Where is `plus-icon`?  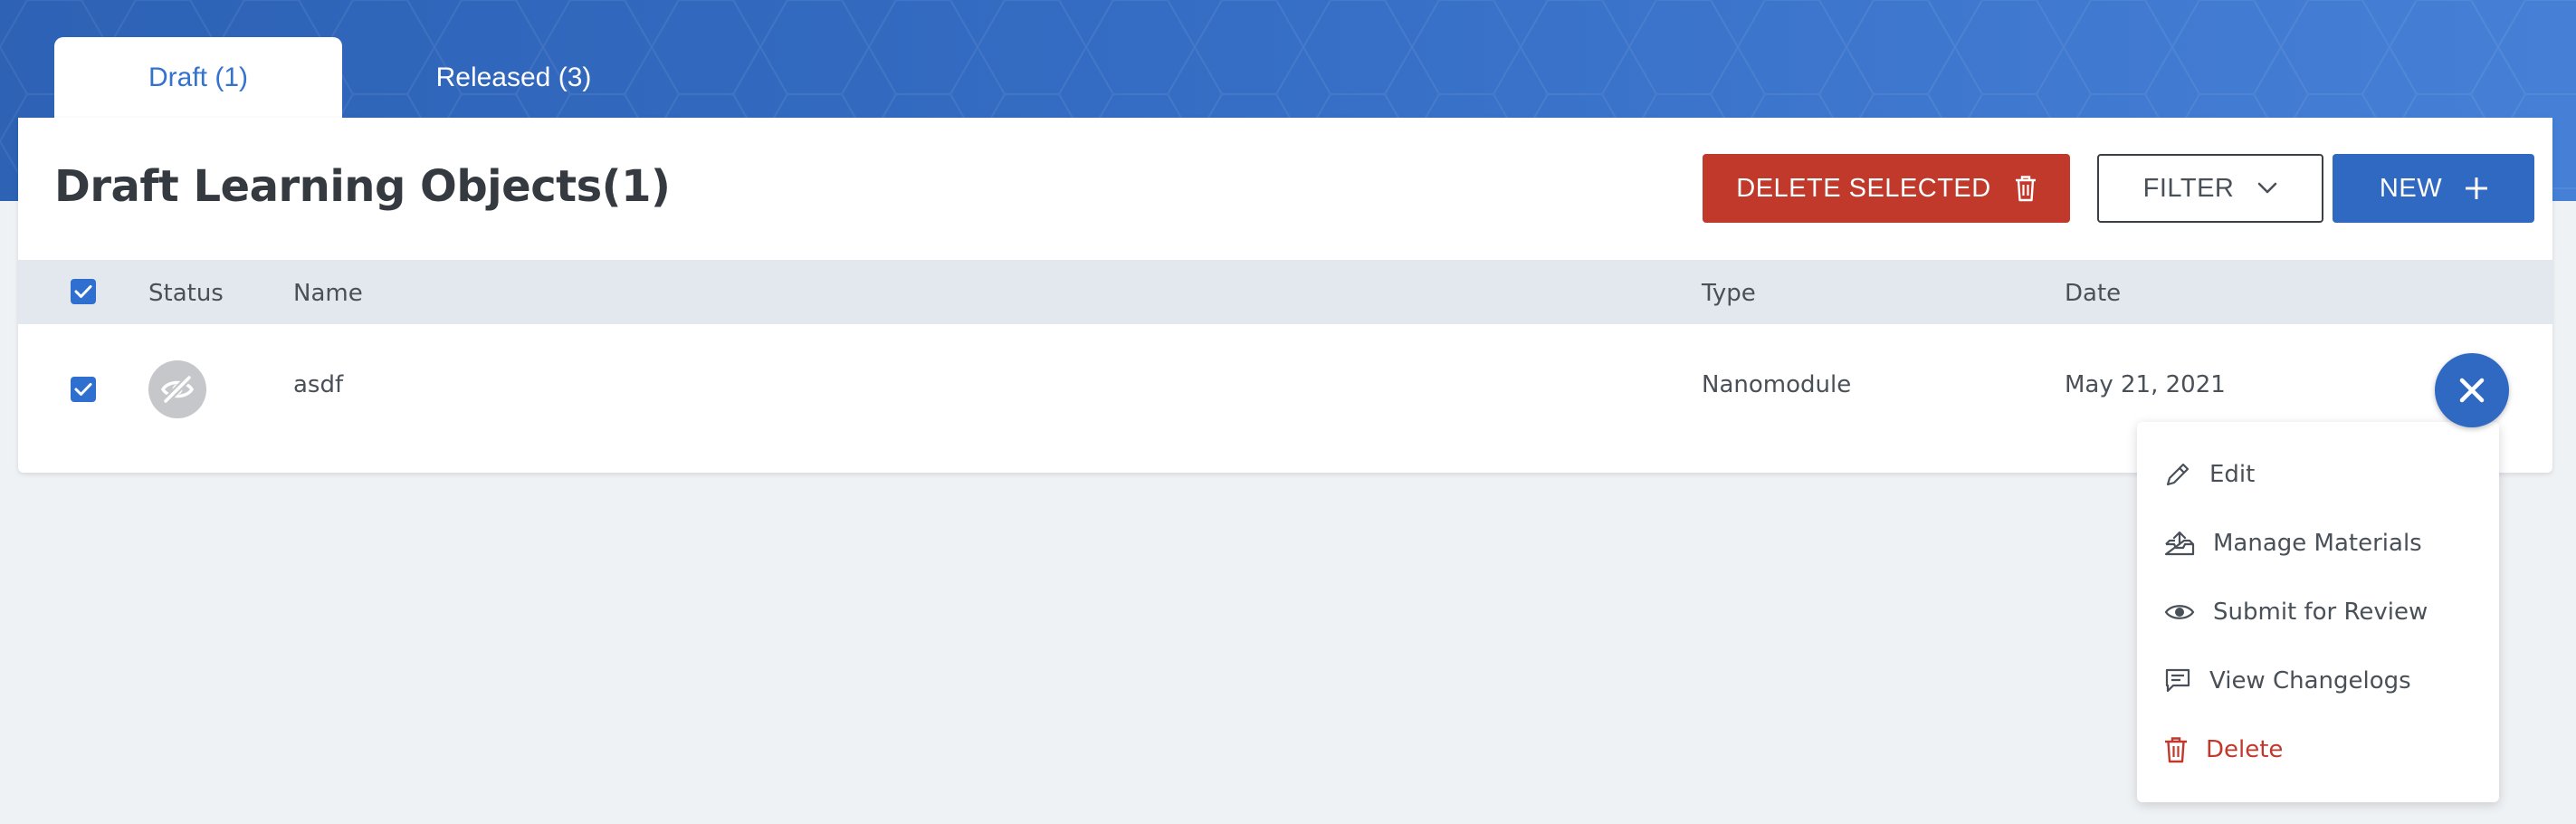
plus-icon is located at coordinates (2477, 188).